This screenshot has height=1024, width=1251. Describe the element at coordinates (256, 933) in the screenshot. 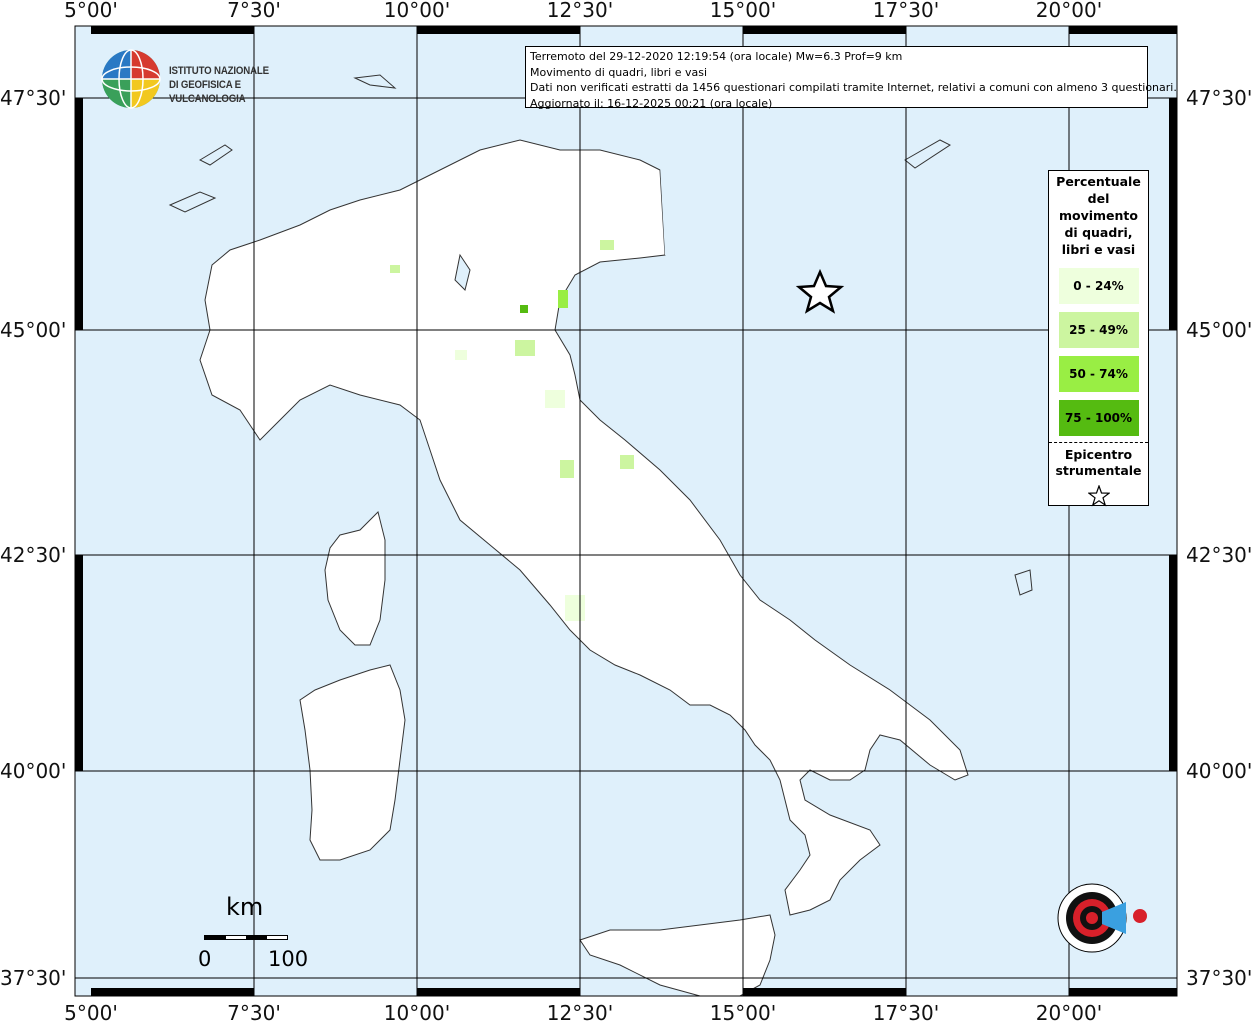

I see `scale-bar: km 0 100` at that location.